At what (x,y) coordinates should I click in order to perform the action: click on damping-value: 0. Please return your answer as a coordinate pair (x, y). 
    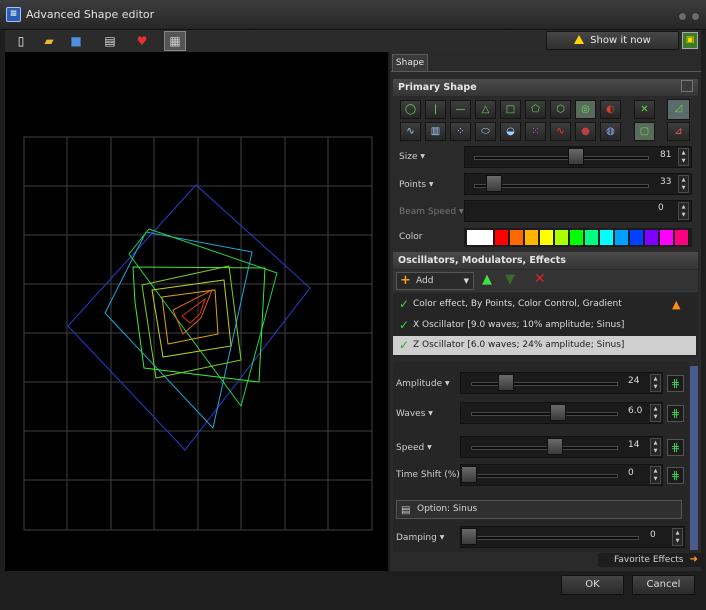
    Looking at the image, I should click on (662, 537).